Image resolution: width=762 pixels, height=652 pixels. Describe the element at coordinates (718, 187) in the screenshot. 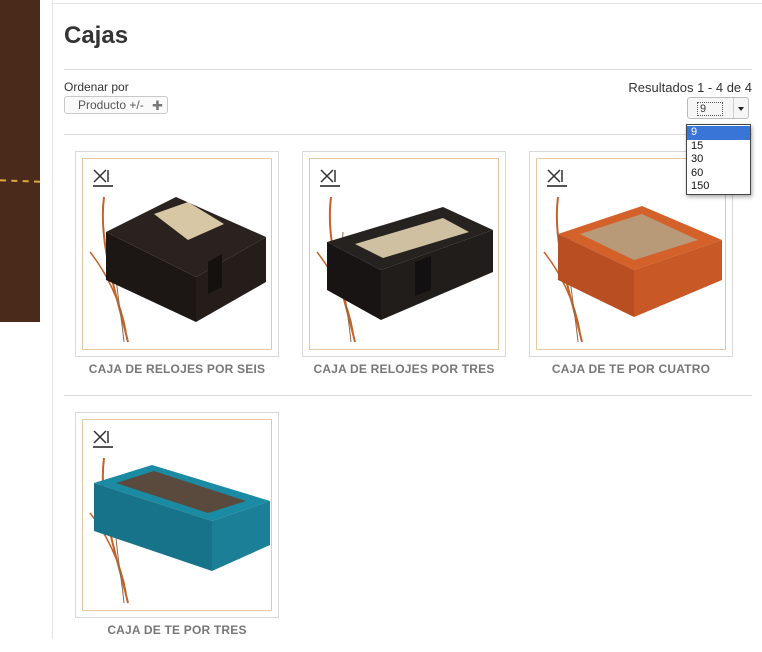

I see `per-page-option: 150` at that location.